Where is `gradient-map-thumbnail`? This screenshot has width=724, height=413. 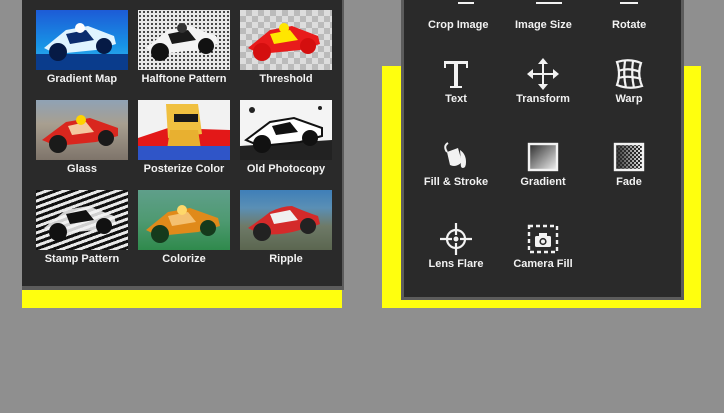 gradient-map-thumbnail is located at coordinates (82, 40).